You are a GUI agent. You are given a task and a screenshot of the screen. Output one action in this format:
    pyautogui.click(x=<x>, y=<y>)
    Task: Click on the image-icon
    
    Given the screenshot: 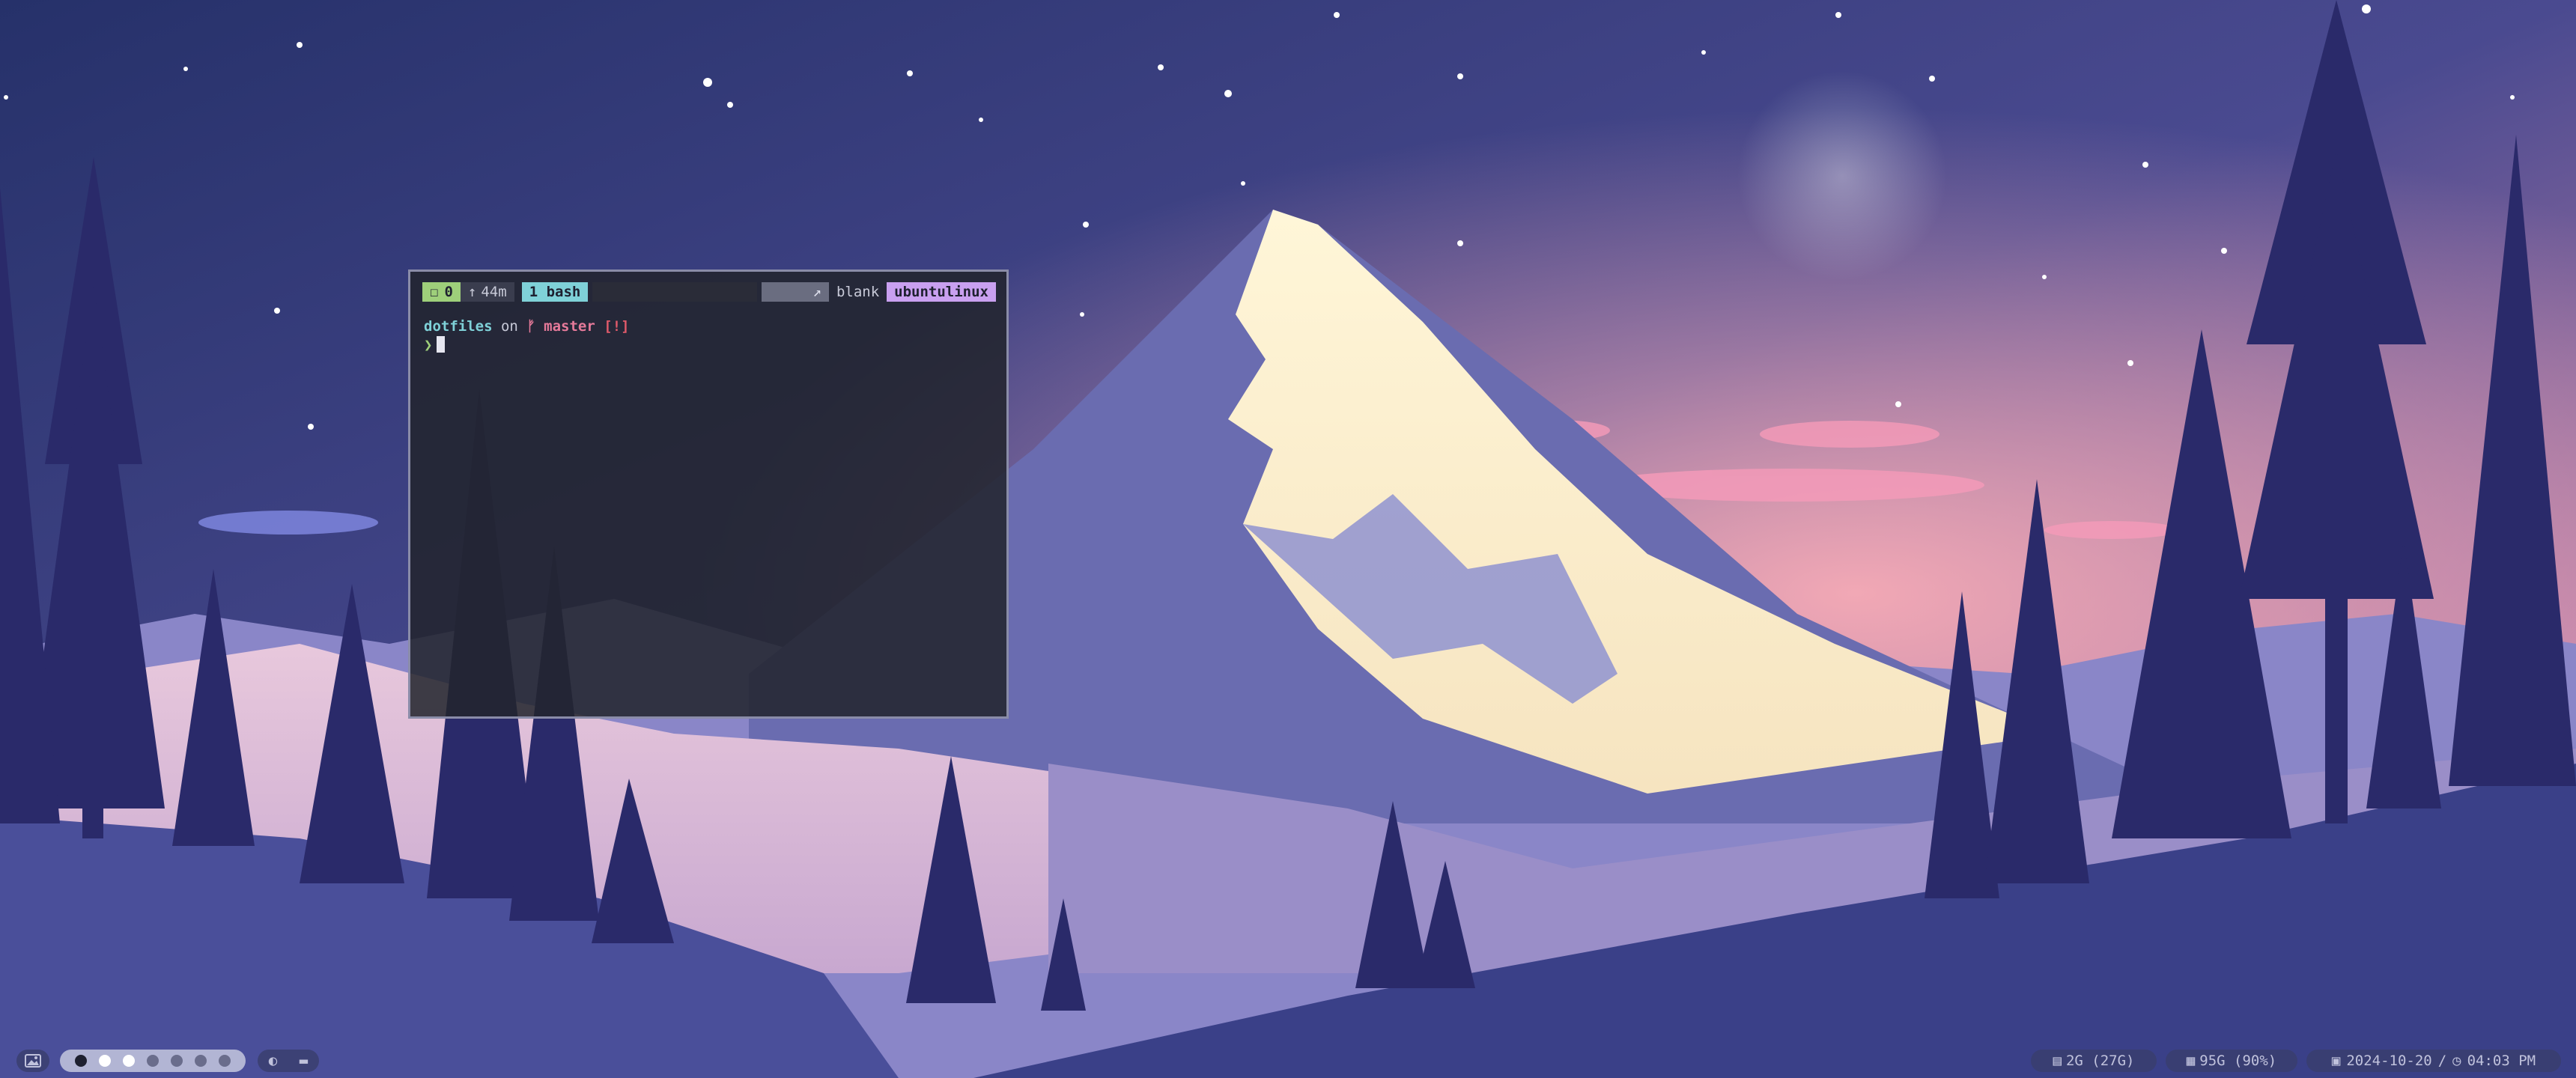 What is the action you would take?
    pyautogui.click(x=33, y=1061)
    